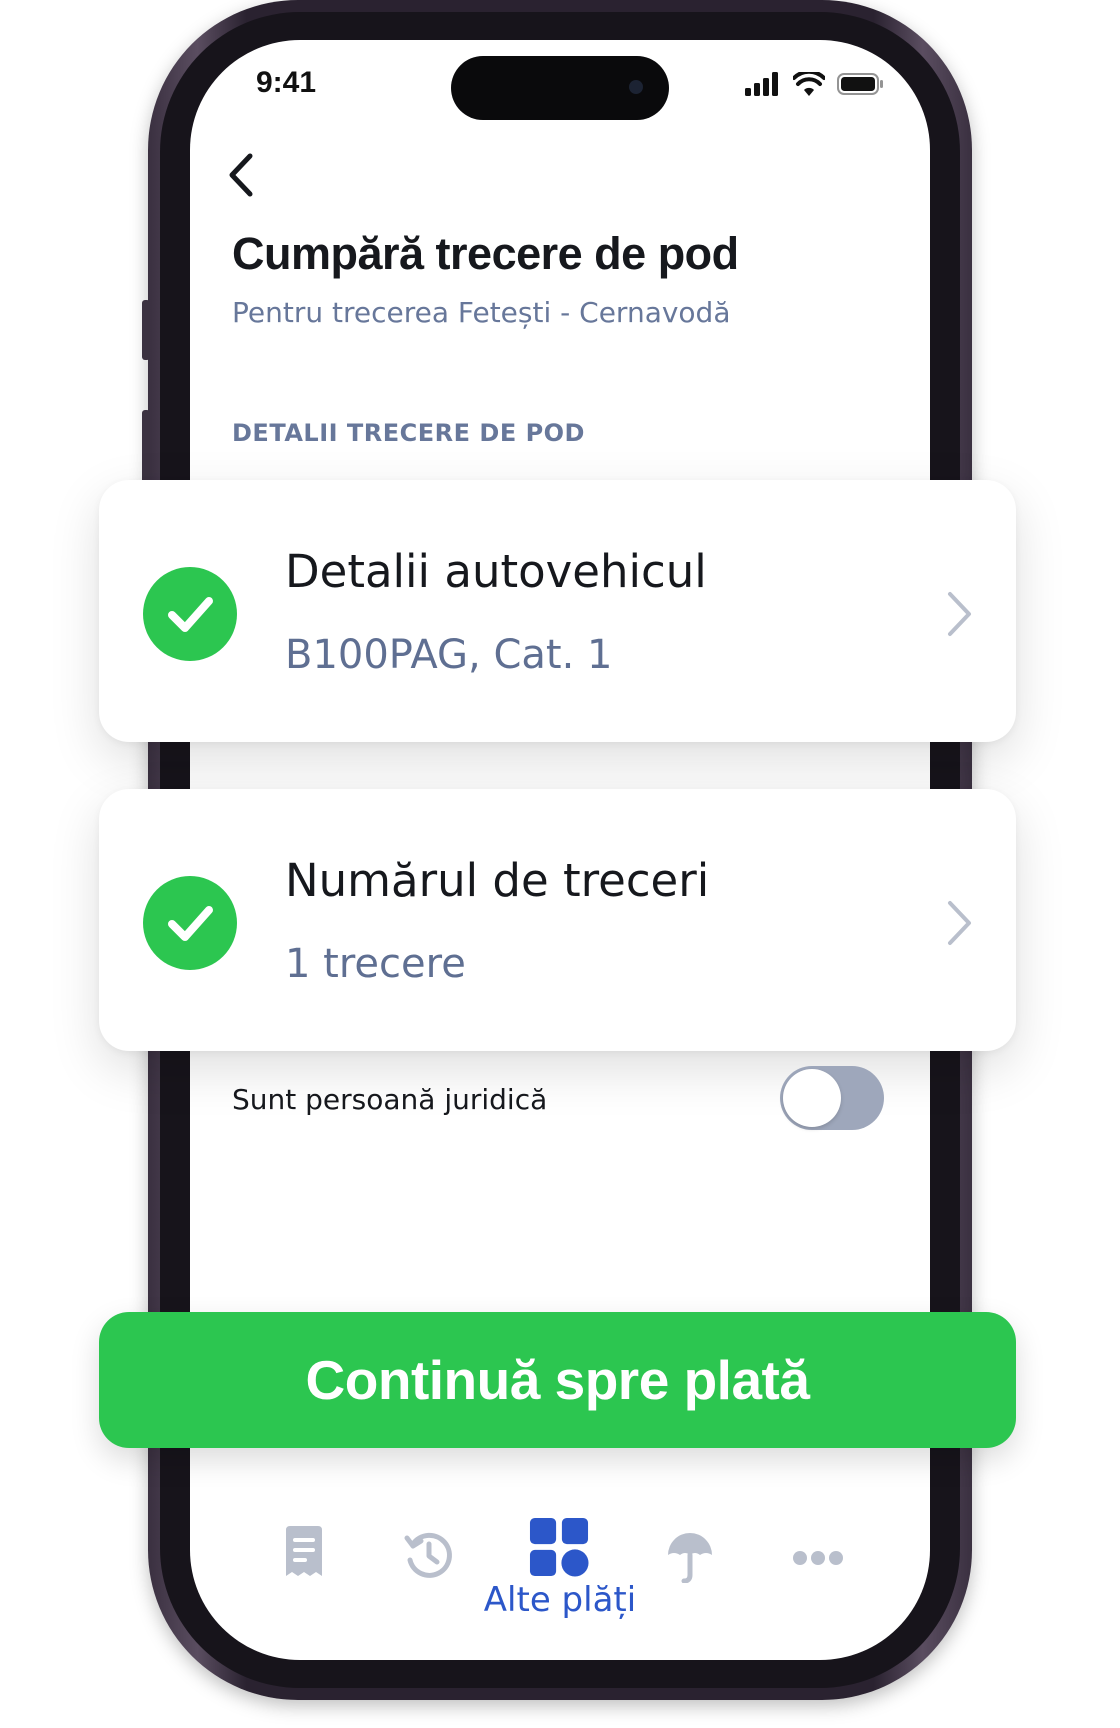  I want to click on tab-other-payments-label: Alte plăți, so click(560, 1600).